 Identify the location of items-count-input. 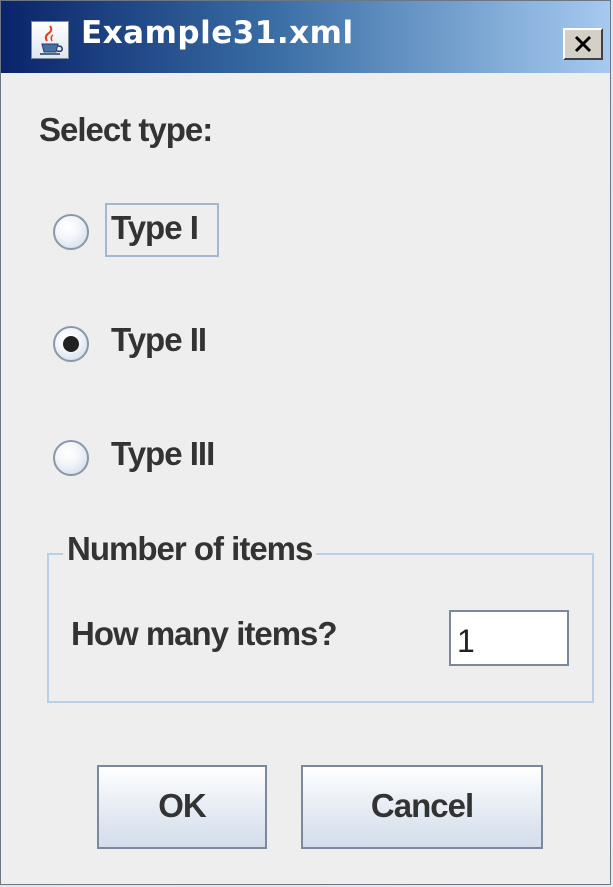
(509, 638).